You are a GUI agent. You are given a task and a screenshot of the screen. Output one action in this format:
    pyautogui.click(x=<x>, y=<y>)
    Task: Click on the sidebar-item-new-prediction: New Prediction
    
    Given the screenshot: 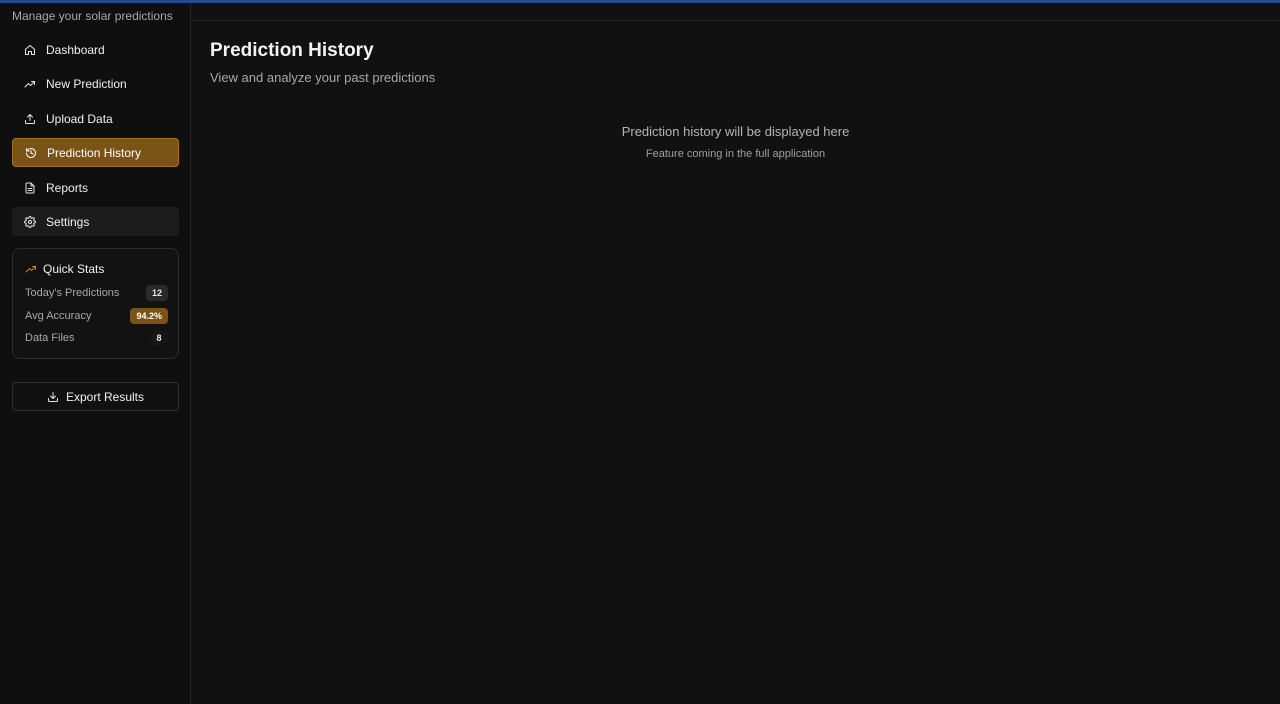 What is the action you would take?
    pyautogui.click(x=95, y=83)
    